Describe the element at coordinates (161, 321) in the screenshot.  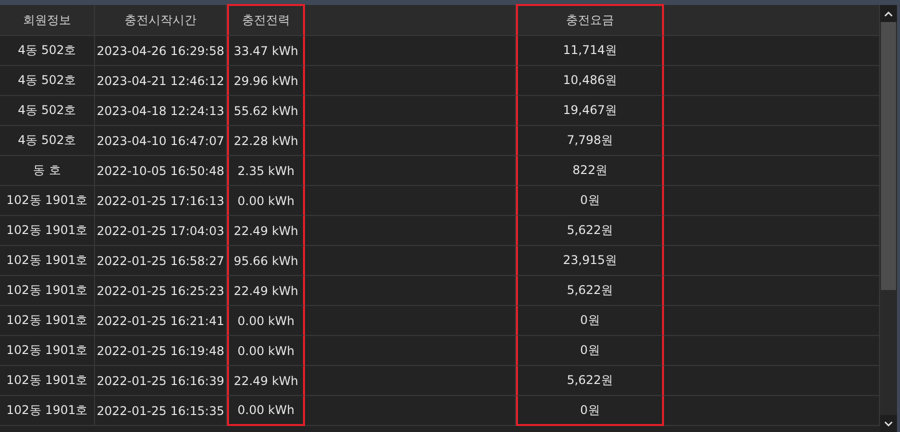
I see `table-cell: 2022-01-25 16:21:41` at that location.